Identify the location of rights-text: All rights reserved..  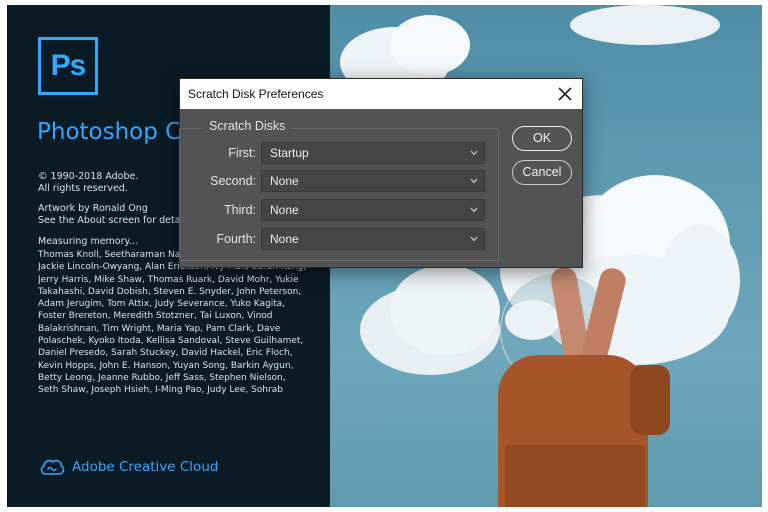
(83, 188).